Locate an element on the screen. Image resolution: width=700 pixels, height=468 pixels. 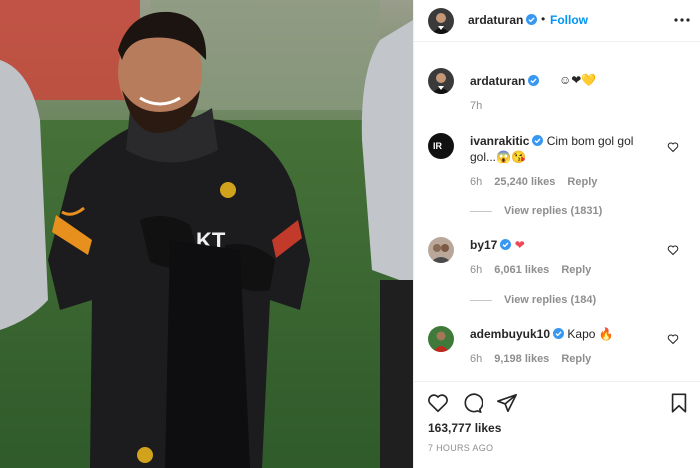
share-icon is located at coordinates (507, 403).